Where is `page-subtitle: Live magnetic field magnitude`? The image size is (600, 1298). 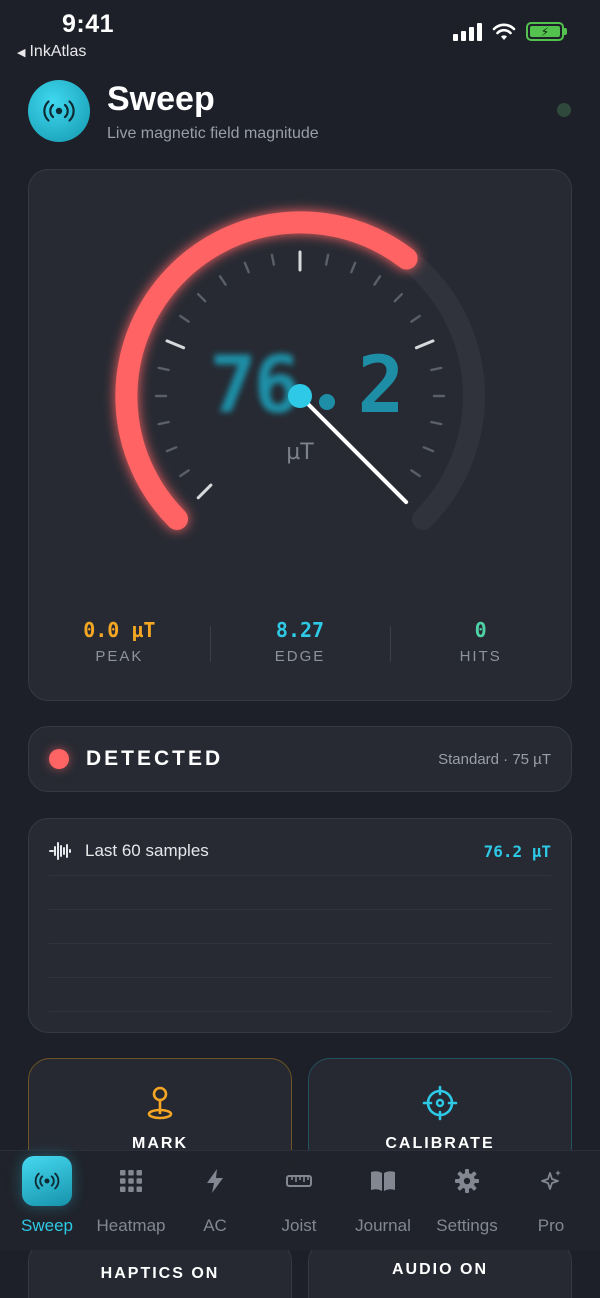
page-subtitle: Live magnetic field magnitude is located at coordinates (213, 133).